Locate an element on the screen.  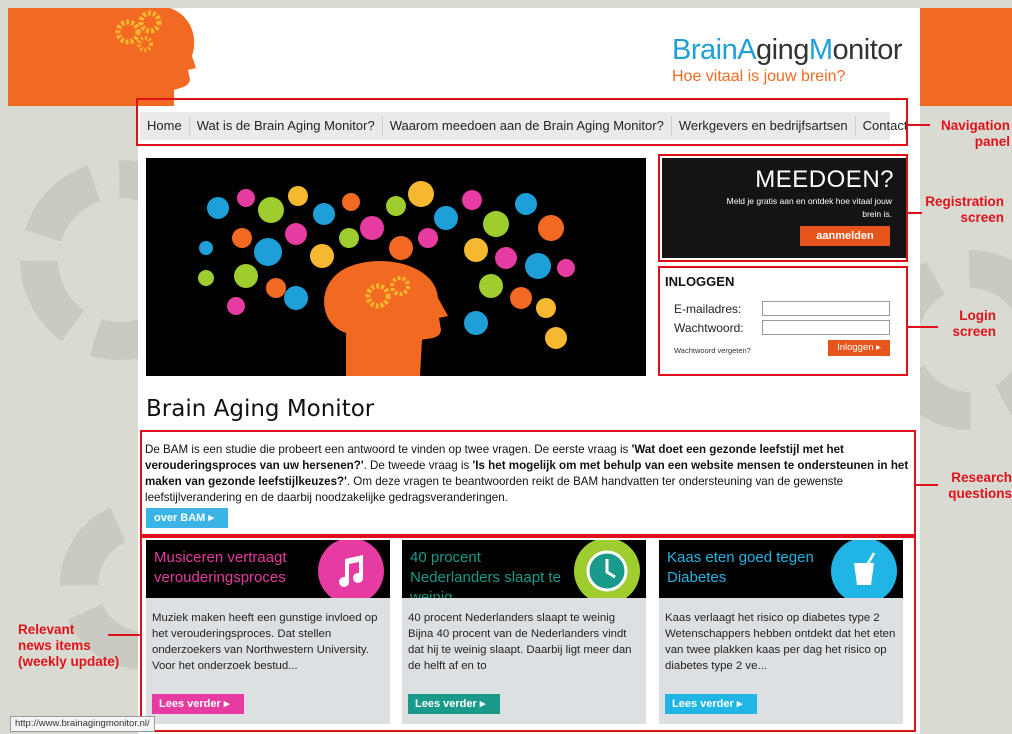
page-title: Brain Aging Monitor is located at coordinates (260, 409).